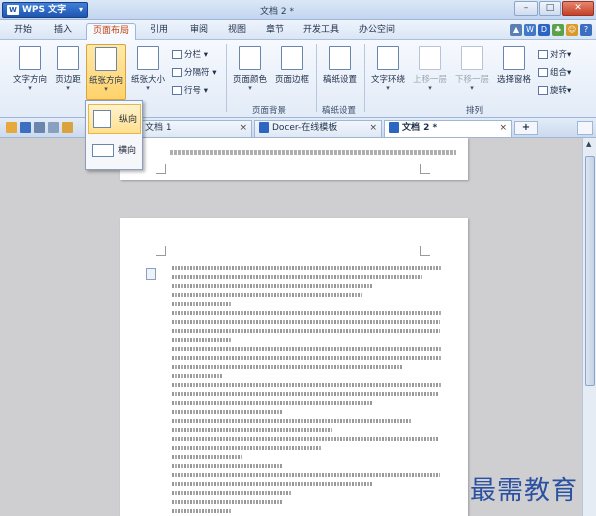 The image size is (596, 516). Describe the element at coordinates (588, 144) in the screenshot. I see `scroll-up-icon: ▲` at that location.